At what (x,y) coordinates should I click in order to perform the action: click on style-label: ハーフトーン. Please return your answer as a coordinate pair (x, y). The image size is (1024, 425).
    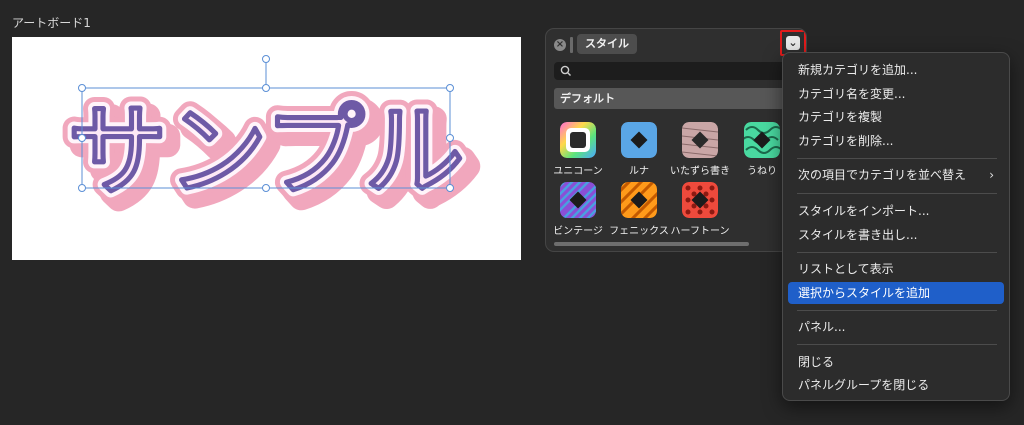
    Looking at the image, I should click on (700, 231).